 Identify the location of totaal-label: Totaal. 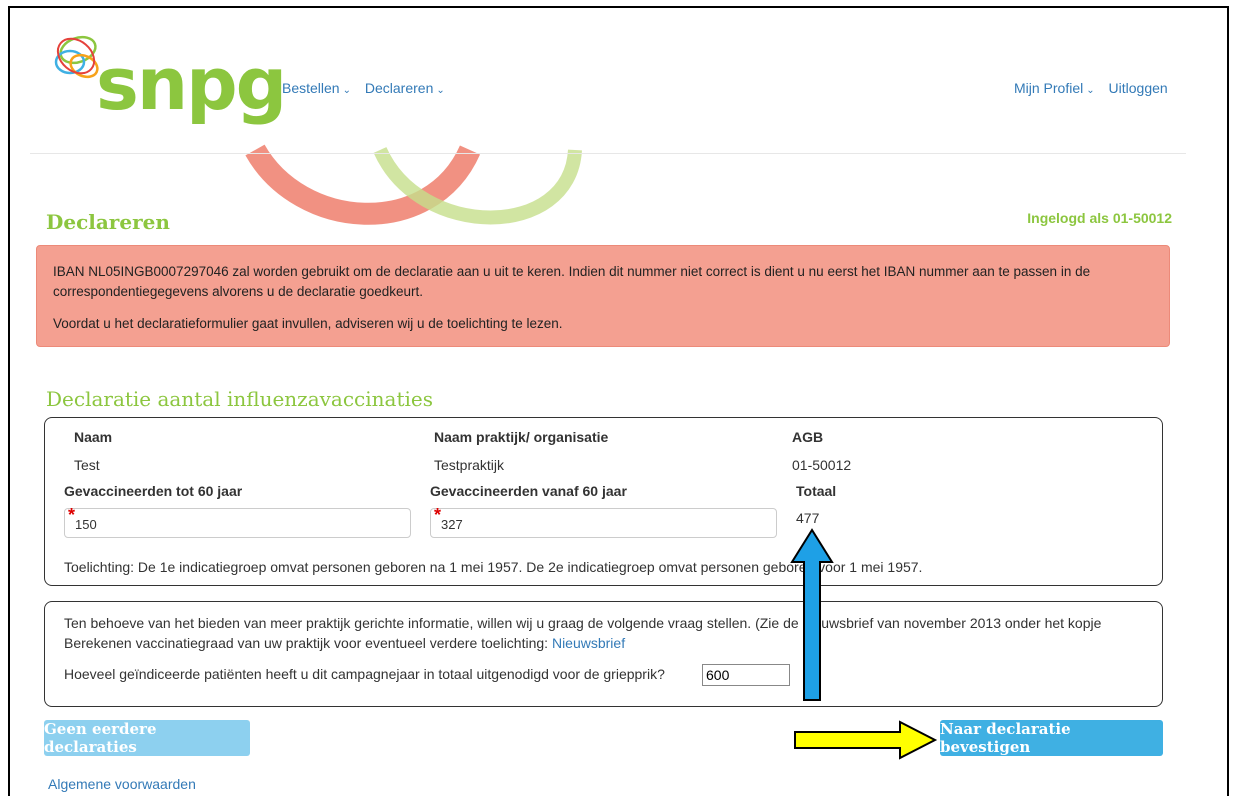
(816, 491).